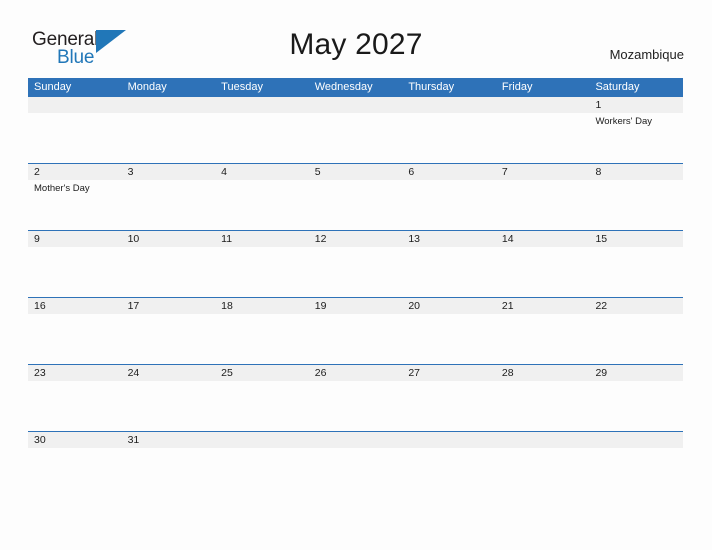  I want to click on calendar-day-cell: 21, so click(543, 331).